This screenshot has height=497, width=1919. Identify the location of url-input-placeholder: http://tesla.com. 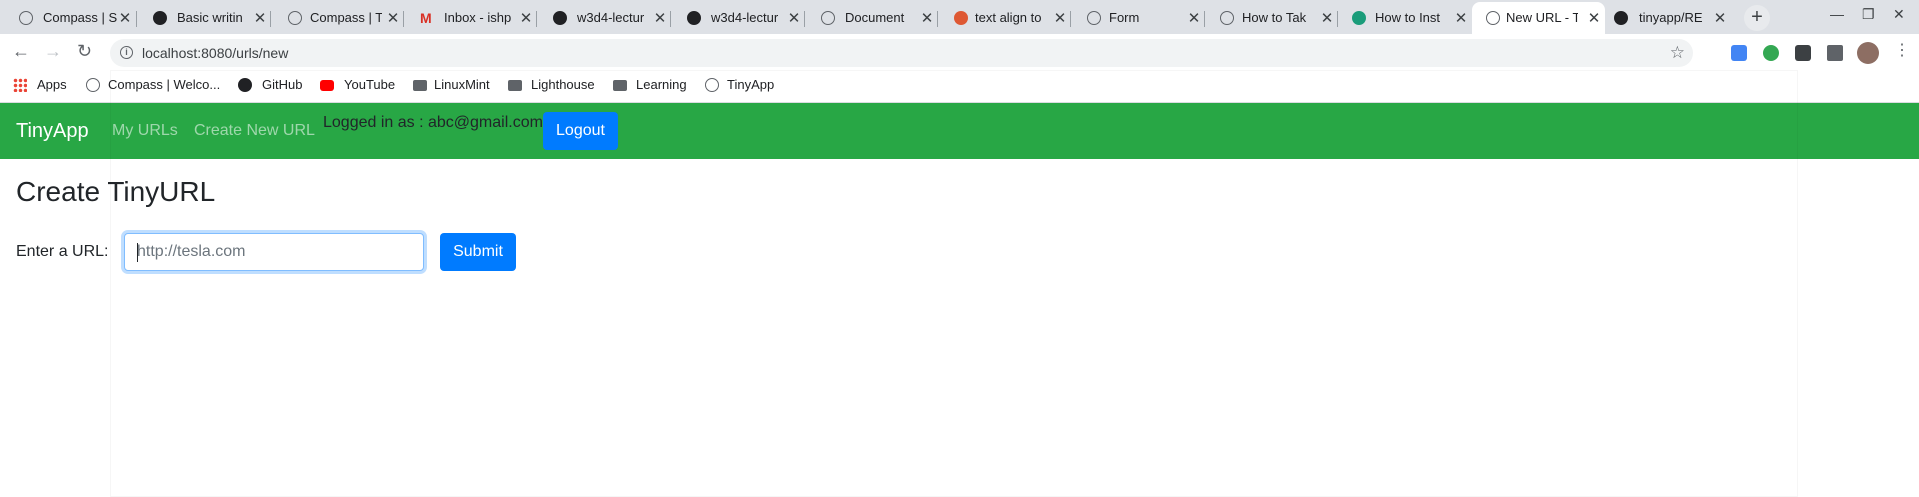
(191, 251).